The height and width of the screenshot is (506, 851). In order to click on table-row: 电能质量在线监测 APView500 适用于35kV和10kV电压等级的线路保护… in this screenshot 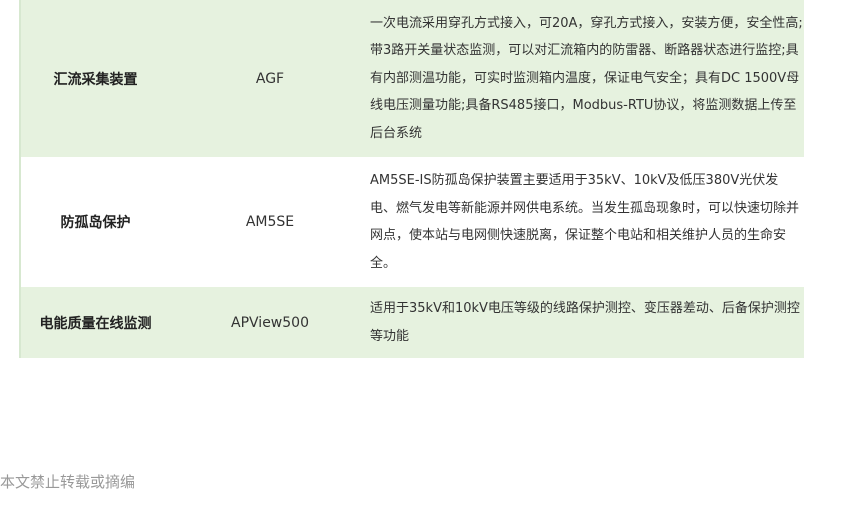, I will do `click(412, 322)`.